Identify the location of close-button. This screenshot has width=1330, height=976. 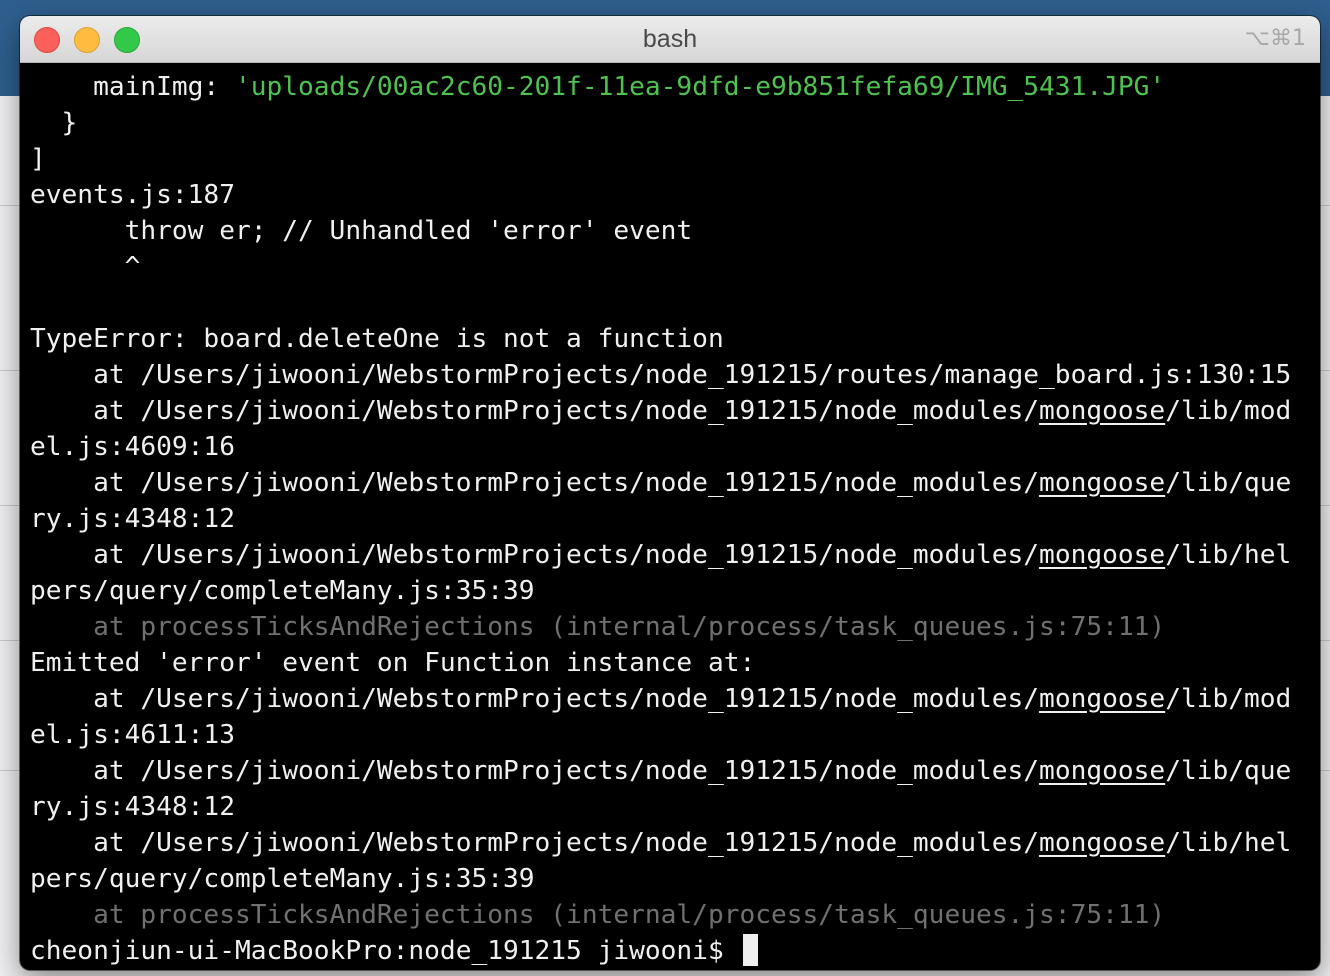
(47, 40).